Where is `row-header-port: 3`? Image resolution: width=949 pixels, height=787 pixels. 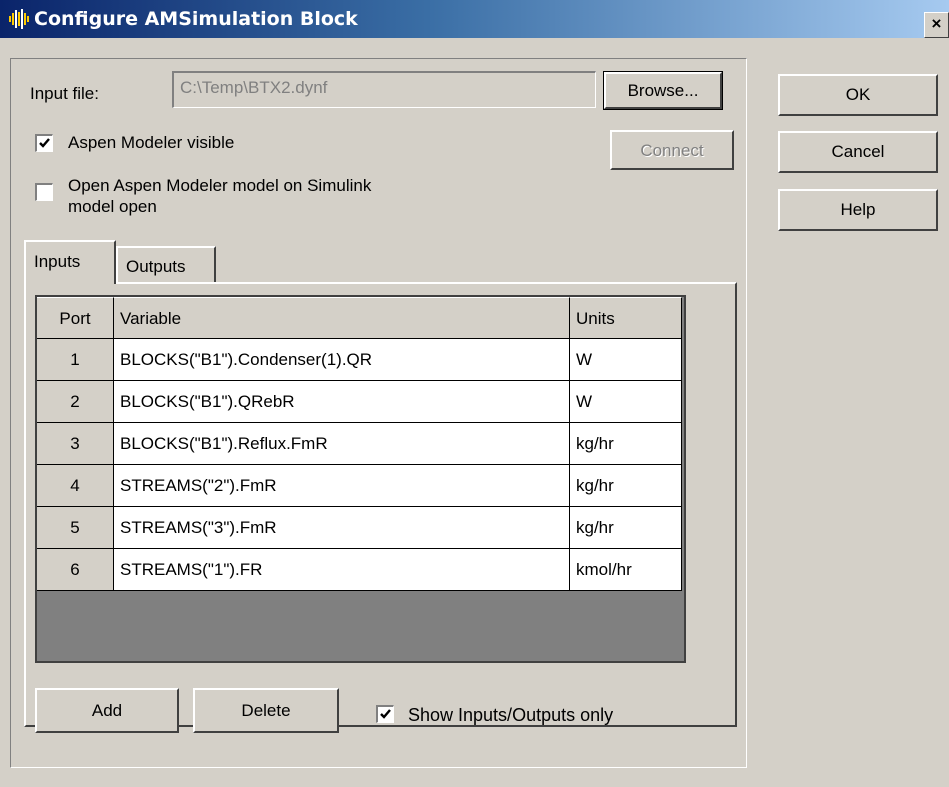 row-header-port: 3 is located at coordinates (75, 444).